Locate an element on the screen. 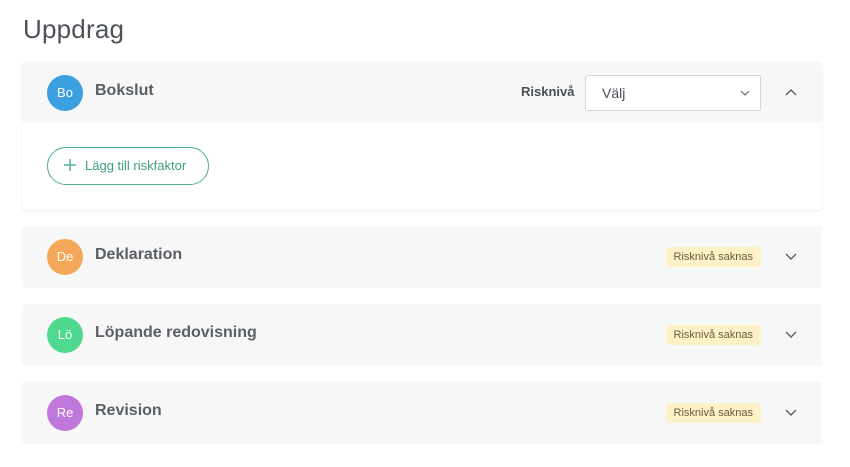  risk-level-select: Välj is located at coordinates (673, 93).